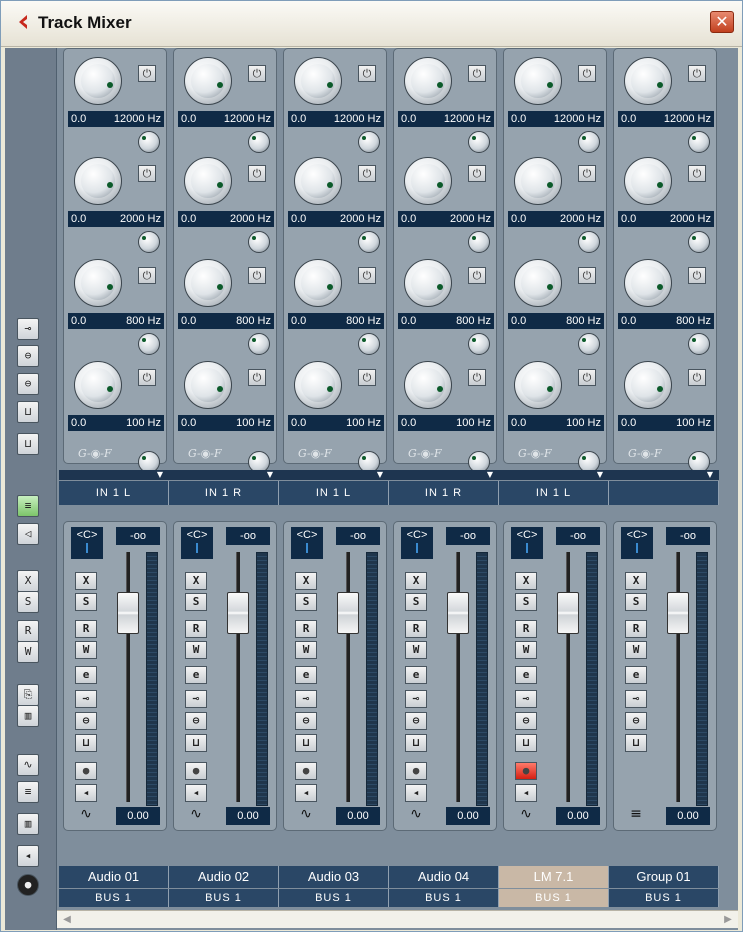 Image resolution: width=743 pixels, height=932 pixels. Describe the element at coordinates (28, 856) in the screenshot. I see `show-rewire-button: ◂` at that location.